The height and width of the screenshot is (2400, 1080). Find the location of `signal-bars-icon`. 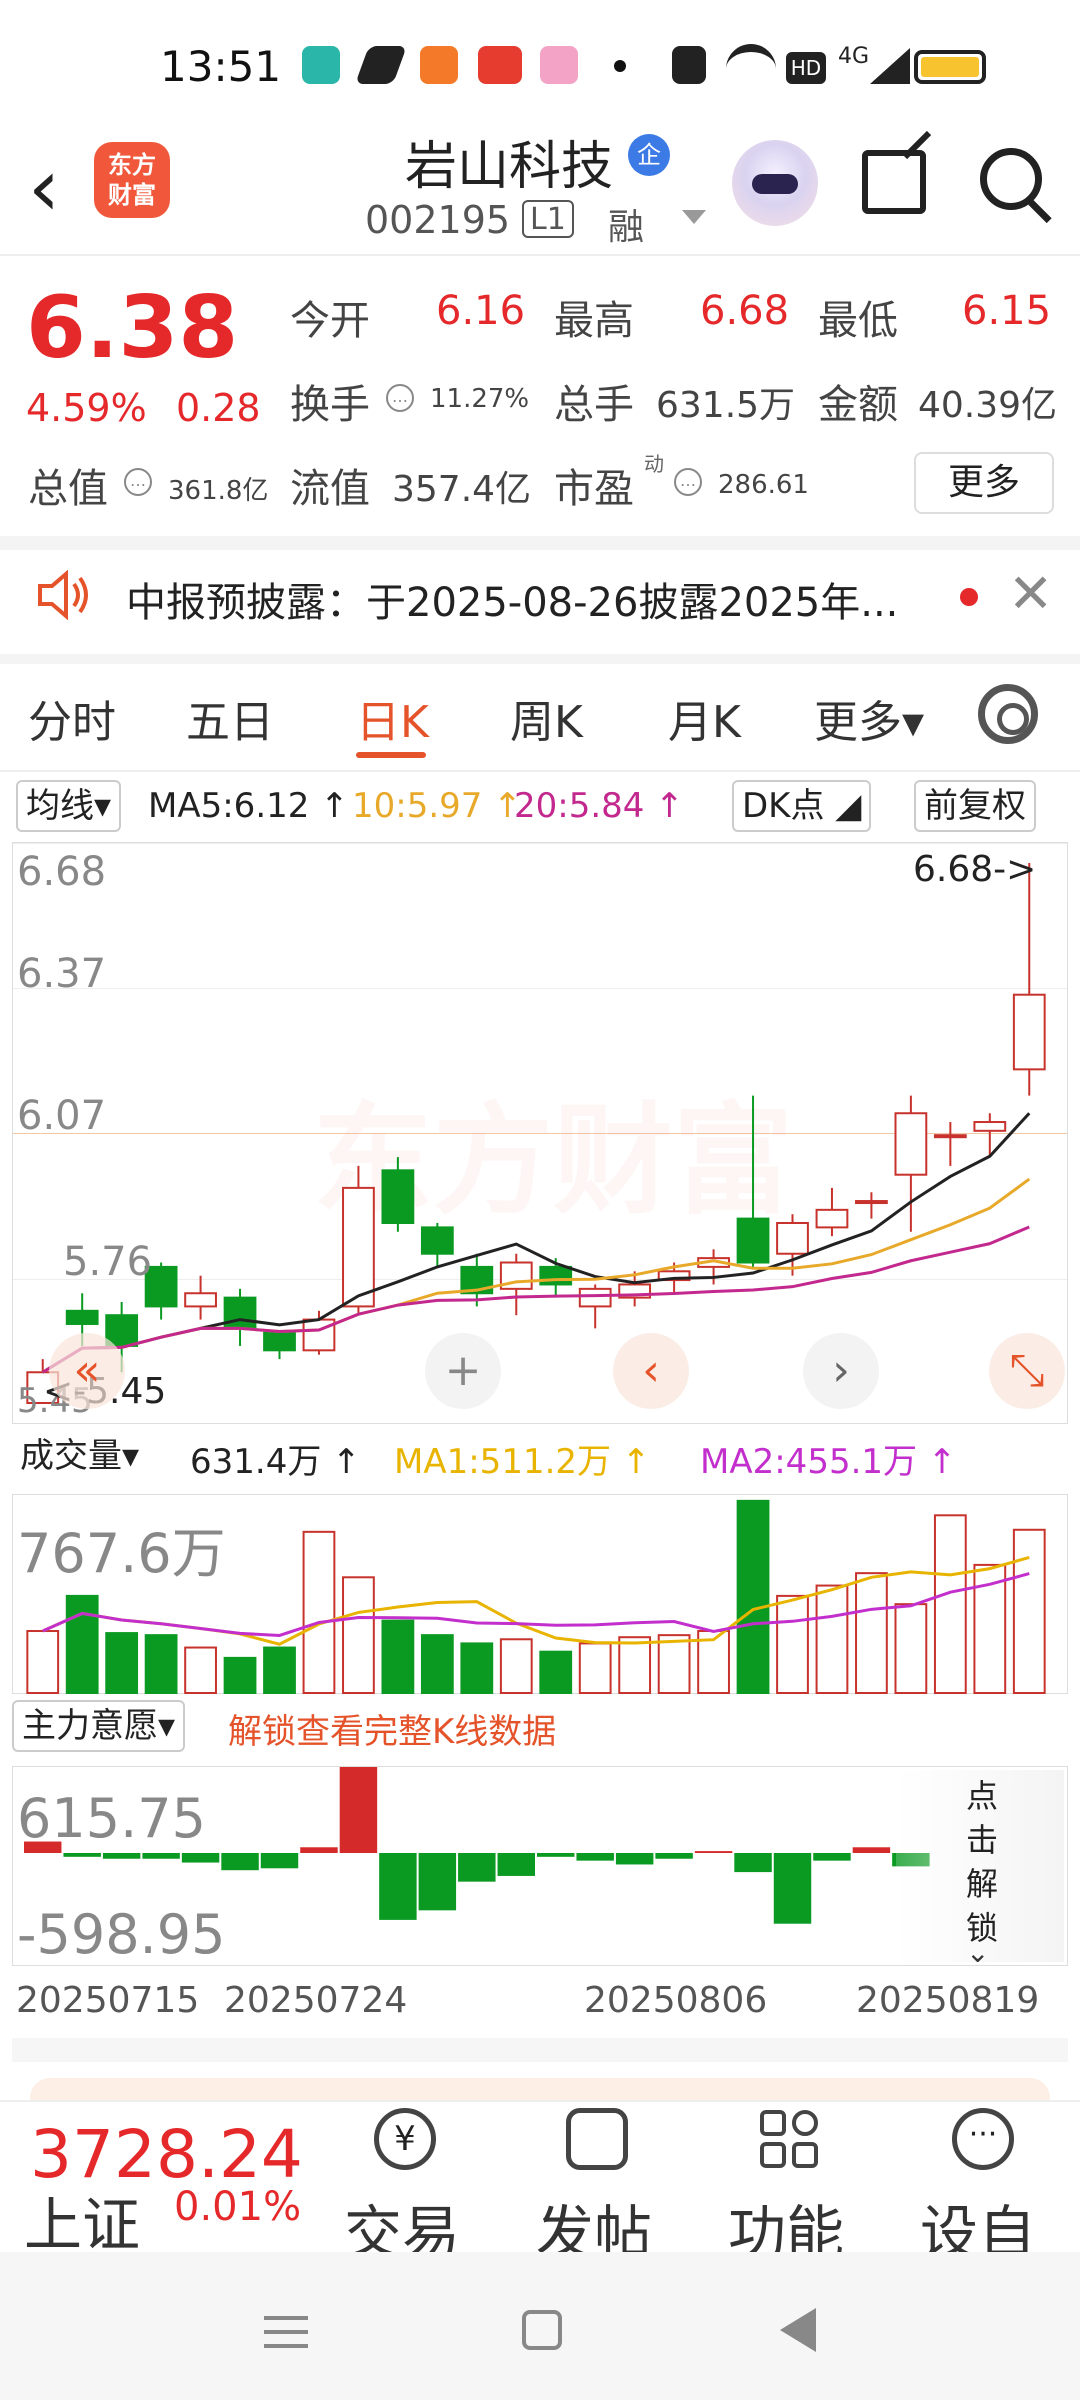

signal-bars-icon is located at coordinates (890, 66).